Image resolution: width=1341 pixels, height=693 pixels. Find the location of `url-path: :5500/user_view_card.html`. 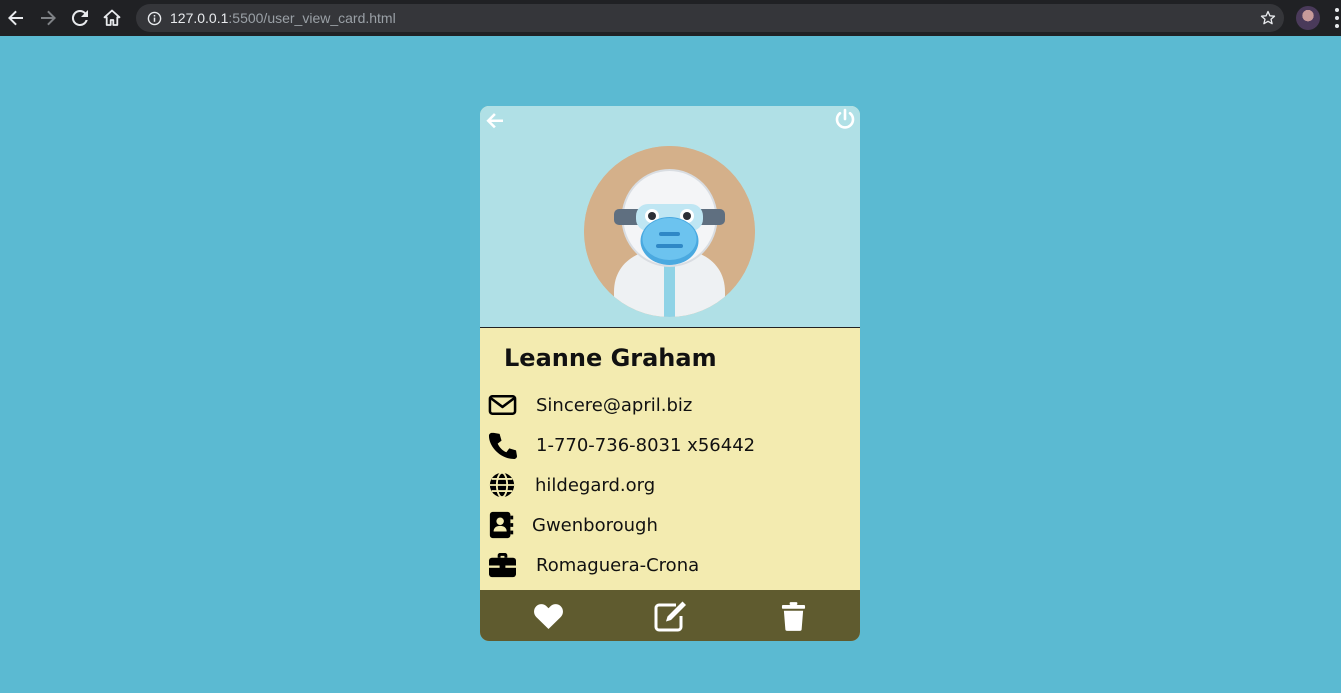

url-path: :5500/user_view_card.html is located at coordinates (312, 18).